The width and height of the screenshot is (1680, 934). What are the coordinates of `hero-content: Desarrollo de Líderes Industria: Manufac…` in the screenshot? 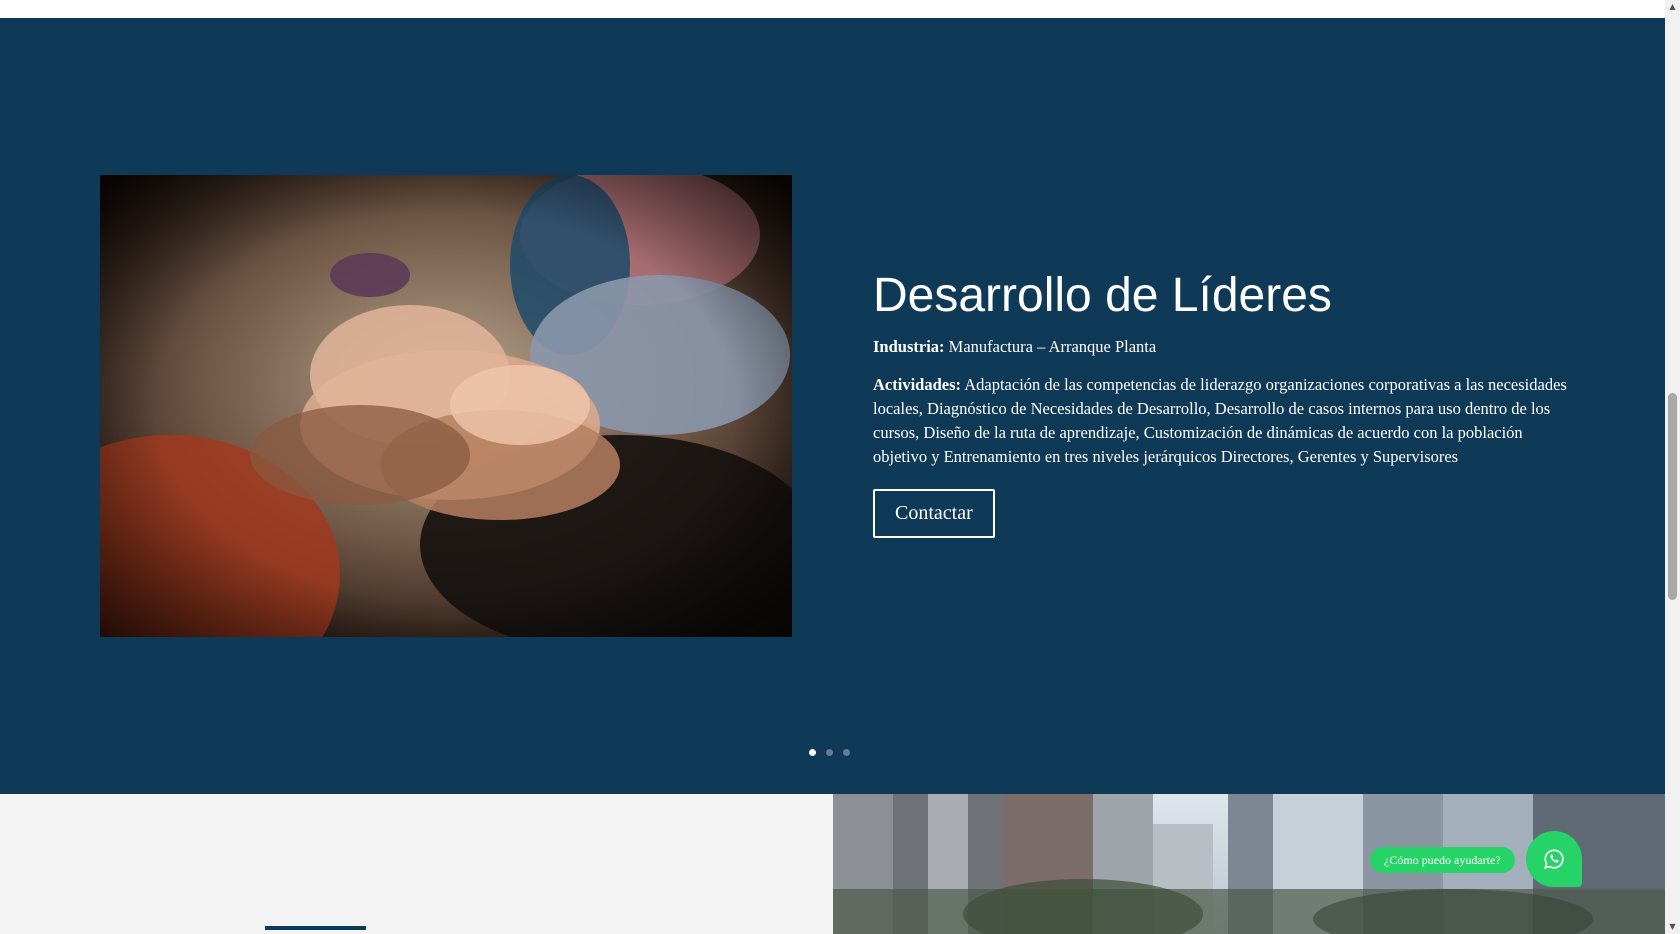 It's located at (1223, 403).